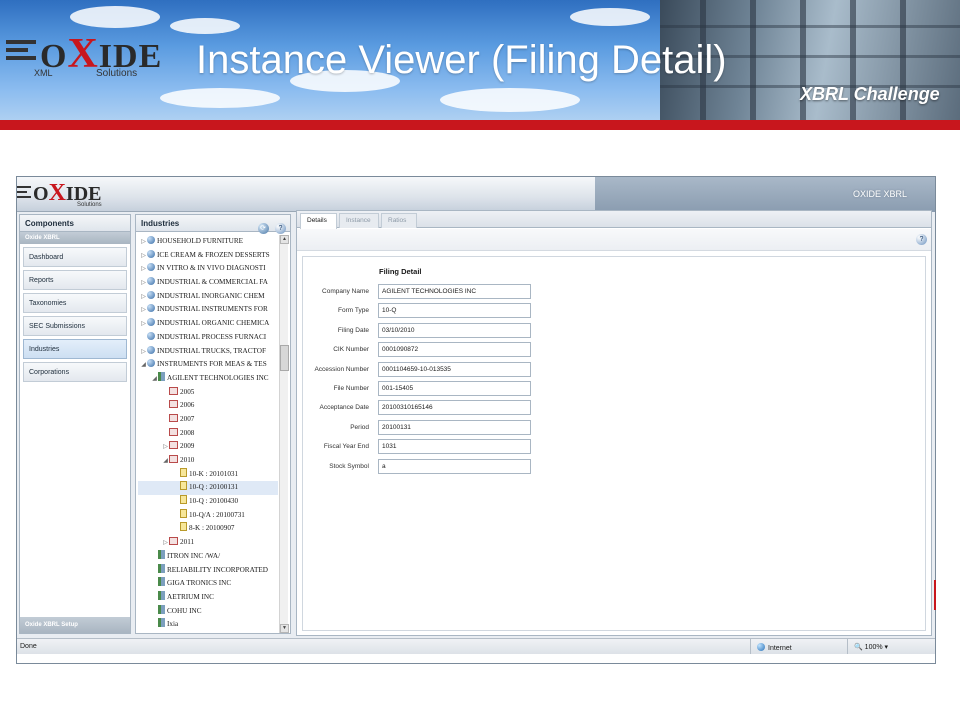  Describe the element at coordinates (213, 323) in the screenshot. I see `tree-node-label: INDUSTRIAL ORGANIC CHEMICA` at that location.